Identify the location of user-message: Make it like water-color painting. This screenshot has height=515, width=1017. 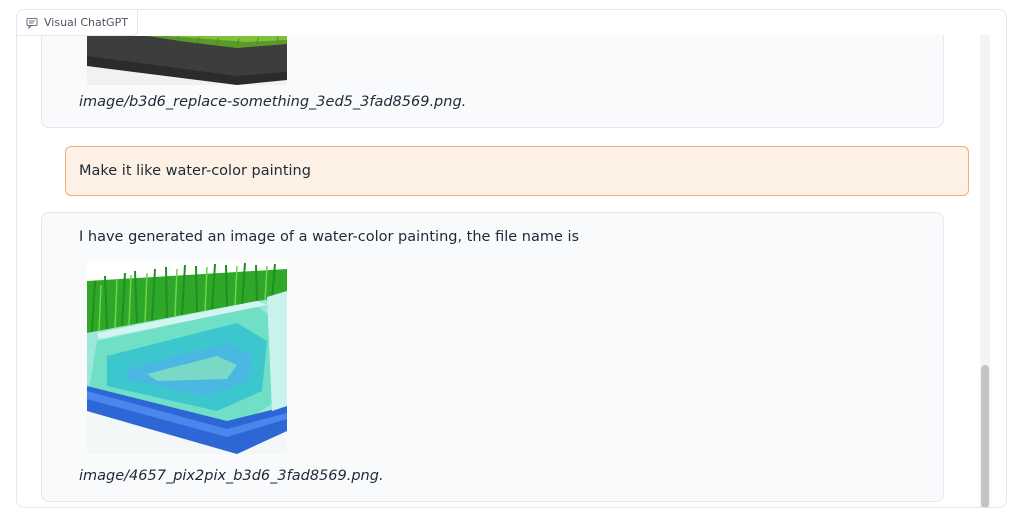
(517, 171).